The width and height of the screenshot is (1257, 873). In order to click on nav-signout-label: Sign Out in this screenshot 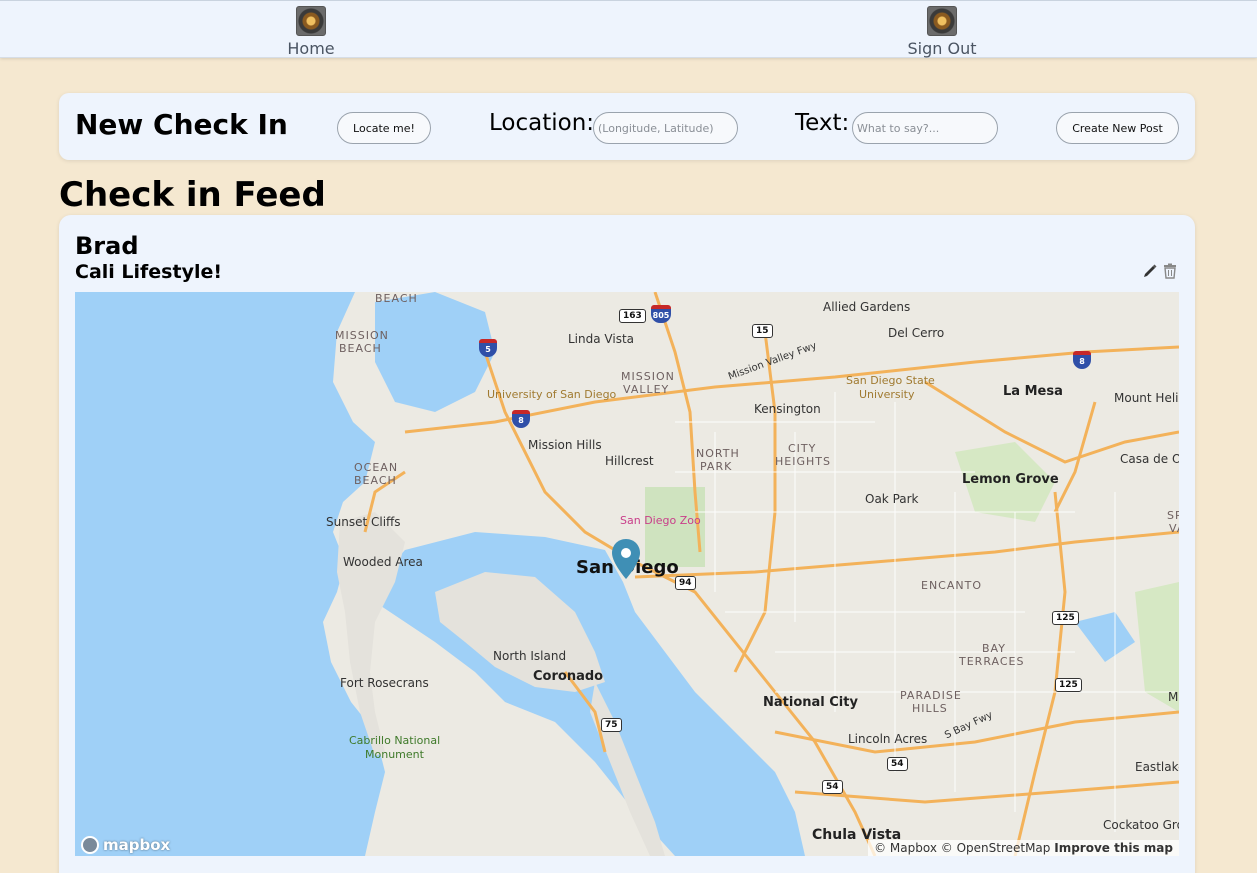, I will do `click(942, 48)`.